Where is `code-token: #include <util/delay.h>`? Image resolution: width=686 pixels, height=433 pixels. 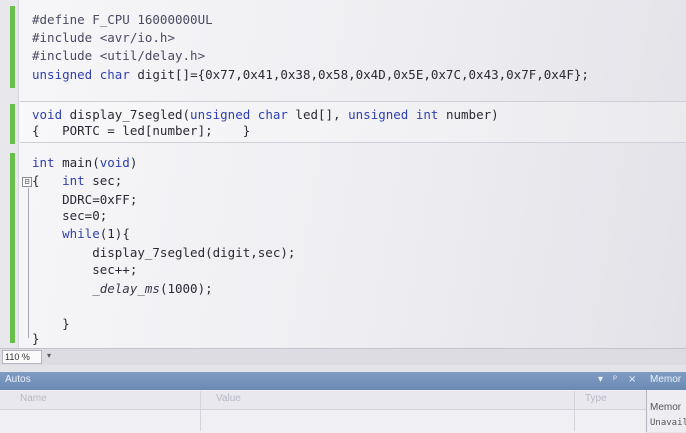
code-token: #include <util/delay.h> is located at coordinates (119, 55).